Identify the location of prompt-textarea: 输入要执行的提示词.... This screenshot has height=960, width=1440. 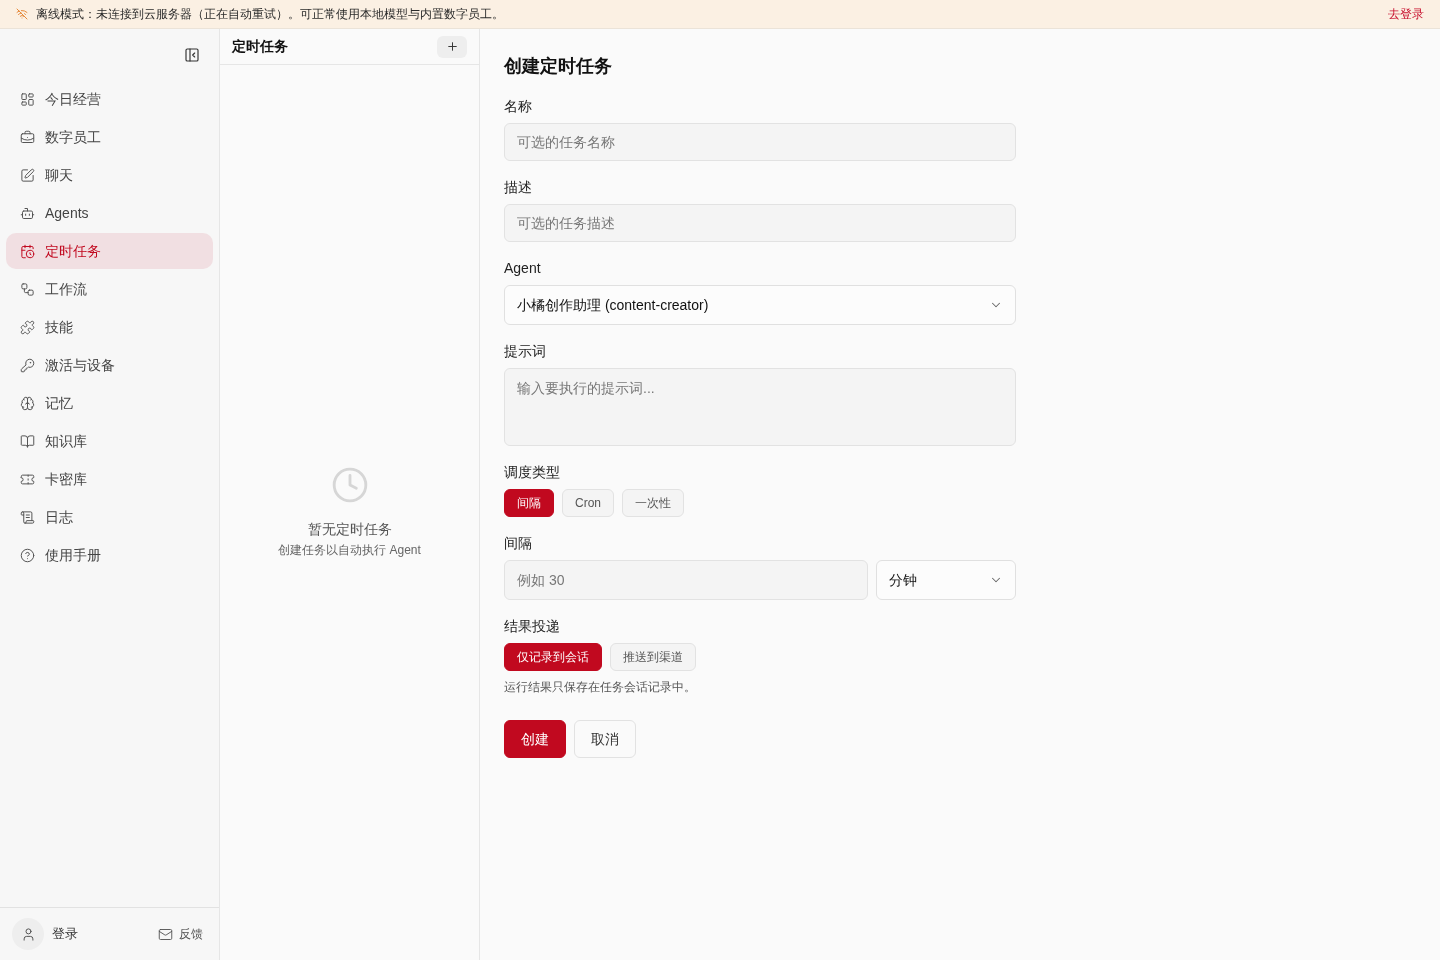
(760, 407).